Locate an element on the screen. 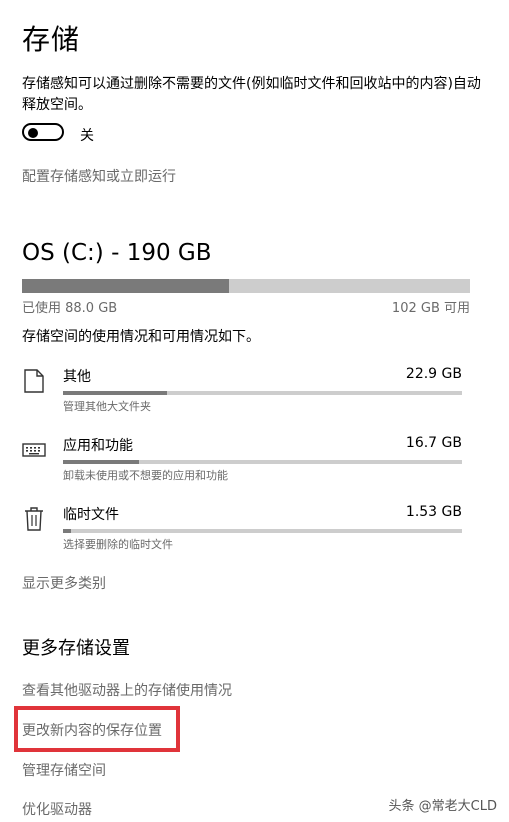 The image size is (509, 822). category-subtitle: 管理其他大文件夹 is located at coordinates (107, 406).